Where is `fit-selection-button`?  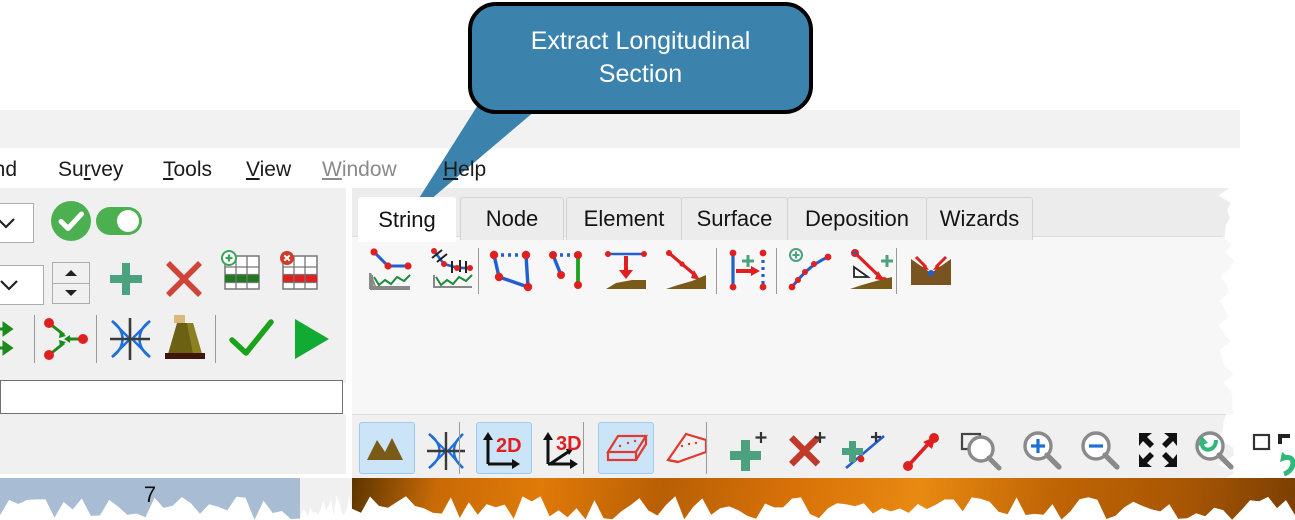
fit-selection-button is located at coordinates (1262, 442).